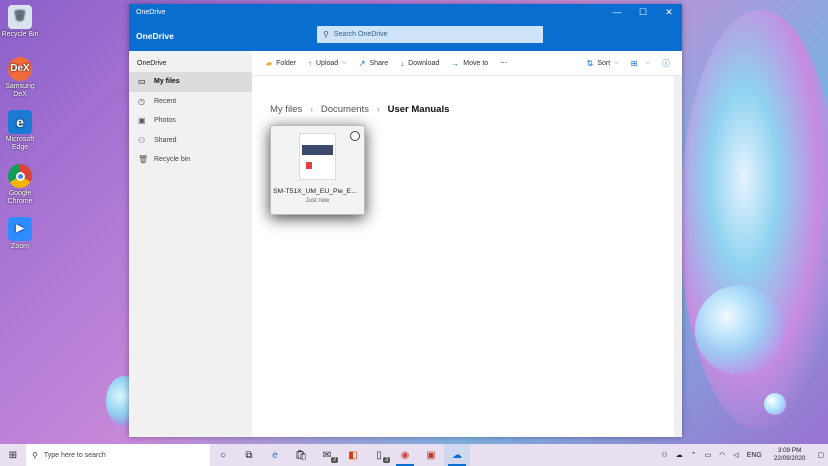 This screenshot has height=466, width=828. I want to click on office-icon: ◧, so click(353, 455).